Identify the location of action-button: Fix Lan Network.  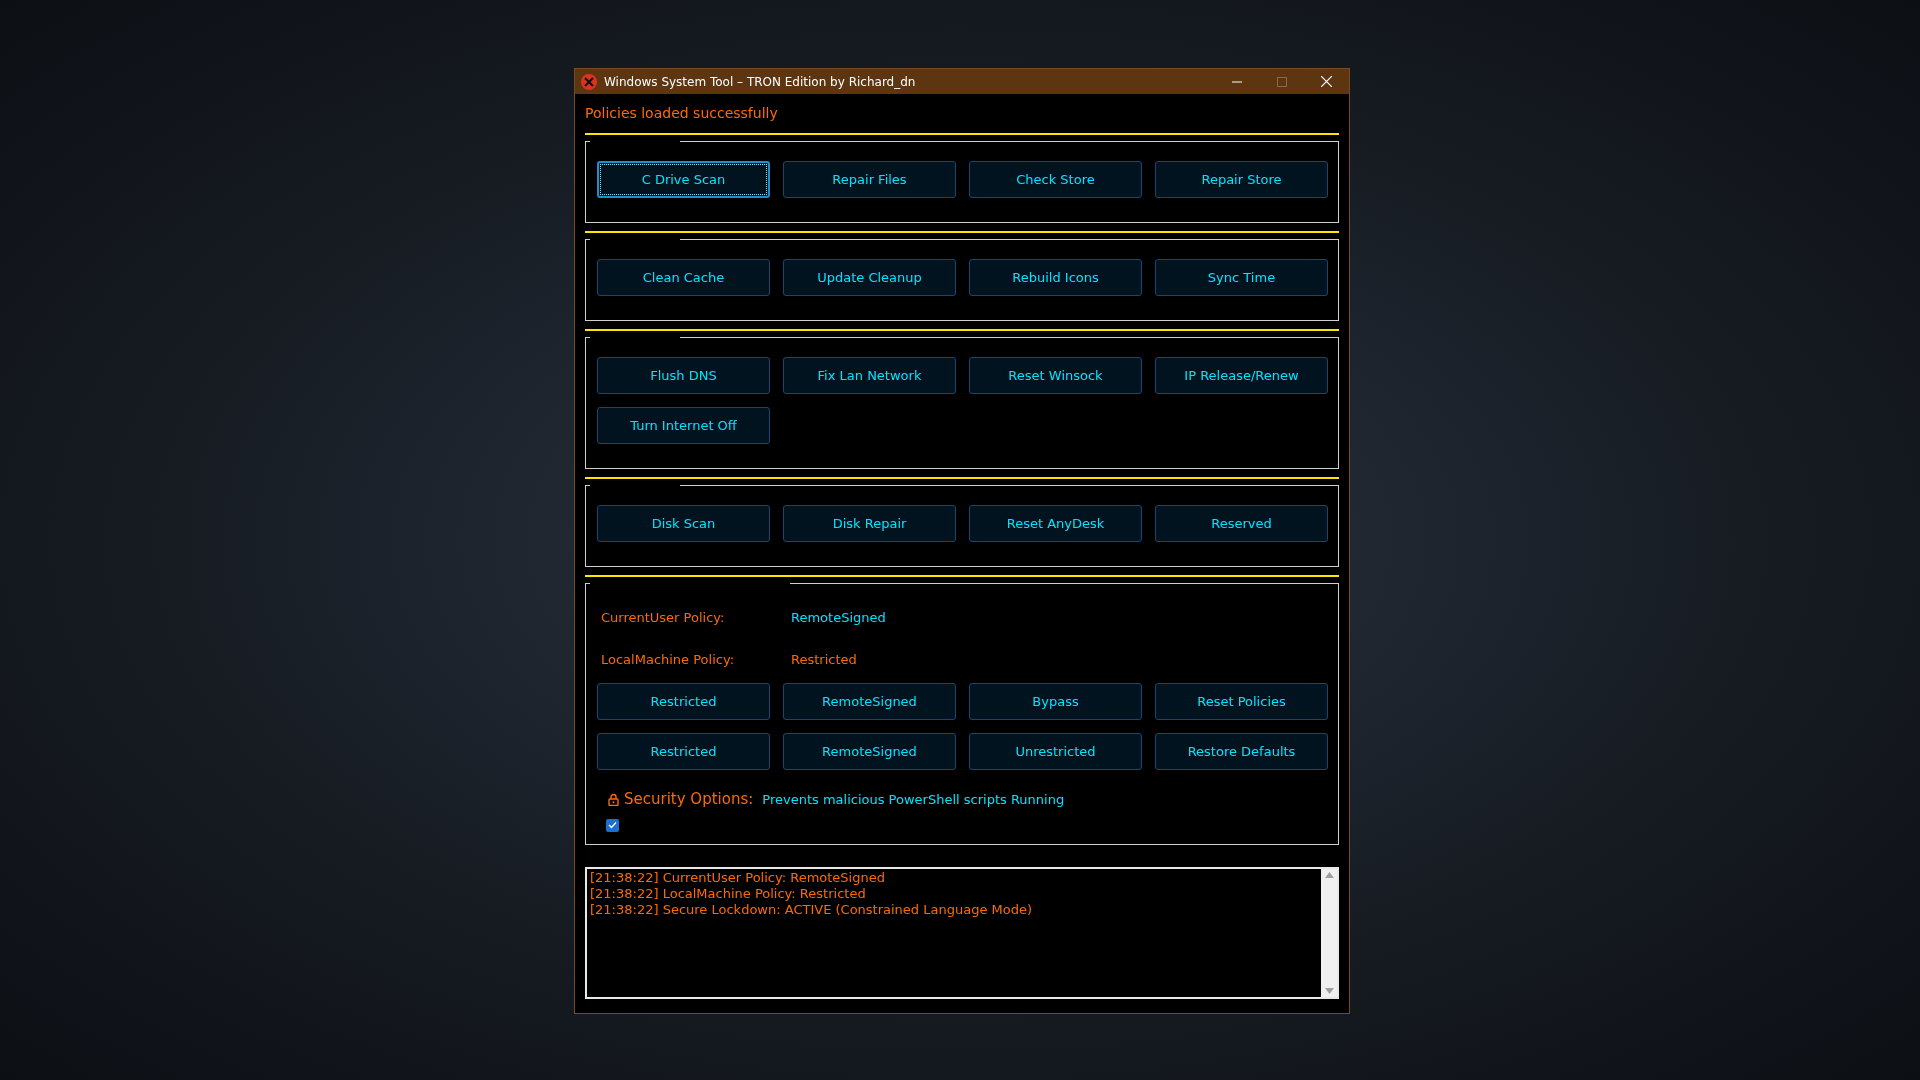
(869, 375).